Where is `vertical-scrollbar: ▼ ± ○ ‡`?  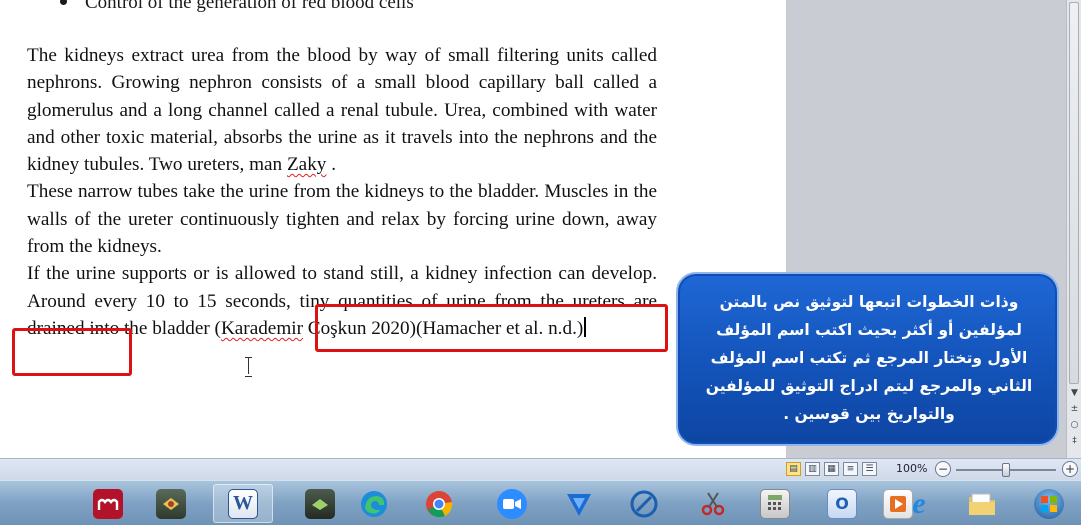 vertical-scrollbar: ▼ ± ○ ‡ is located at coordinates (1073, 229).